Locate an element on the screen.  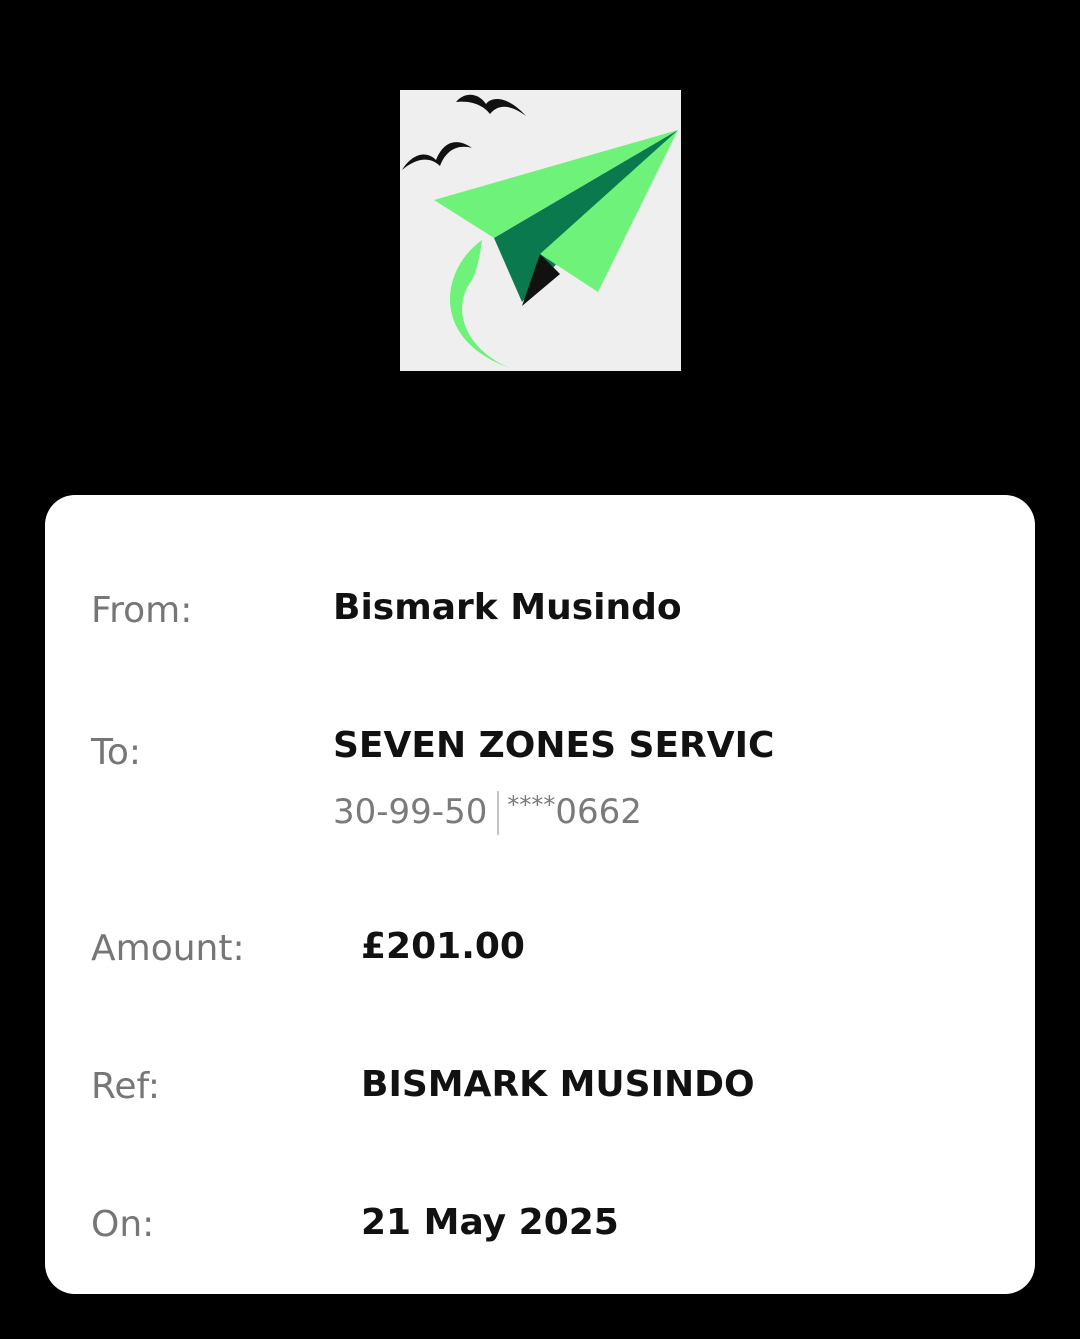
ref-value: BISMARK MUSINDO is located at coordinates (558, 1084).